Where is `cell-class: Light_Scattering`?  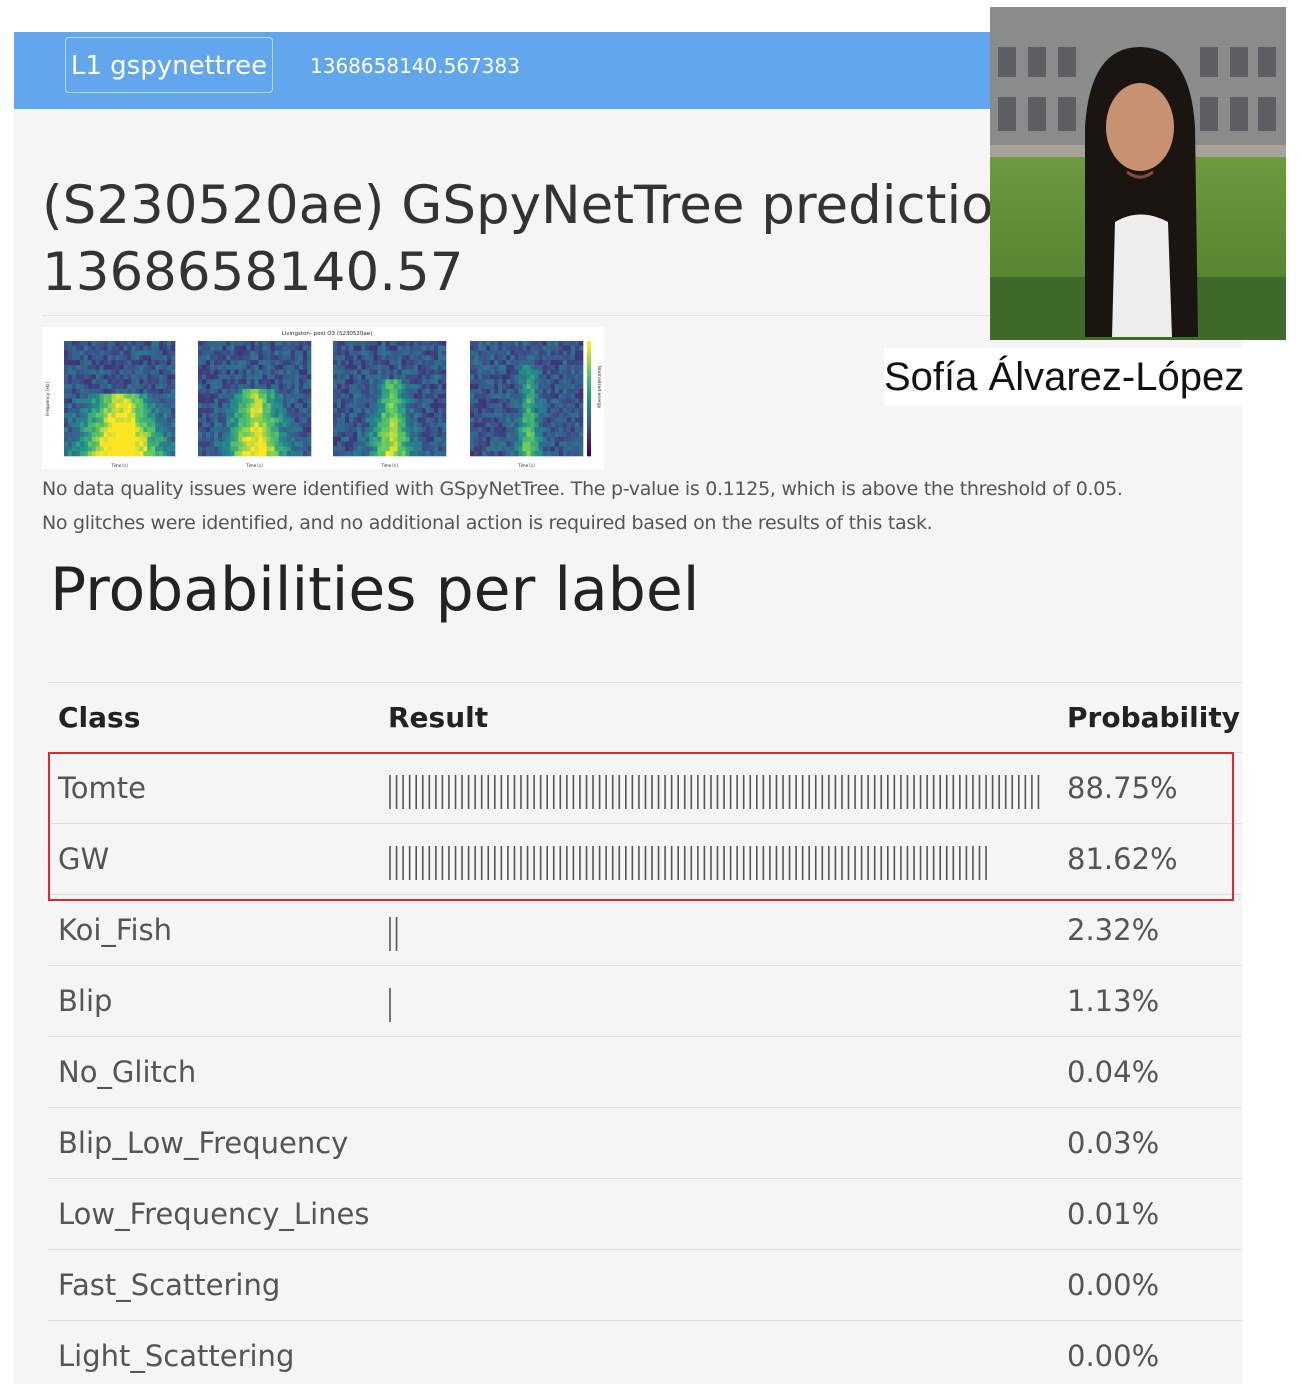
cell-class: Light_Scattering is located at coordinates (176, 1356).